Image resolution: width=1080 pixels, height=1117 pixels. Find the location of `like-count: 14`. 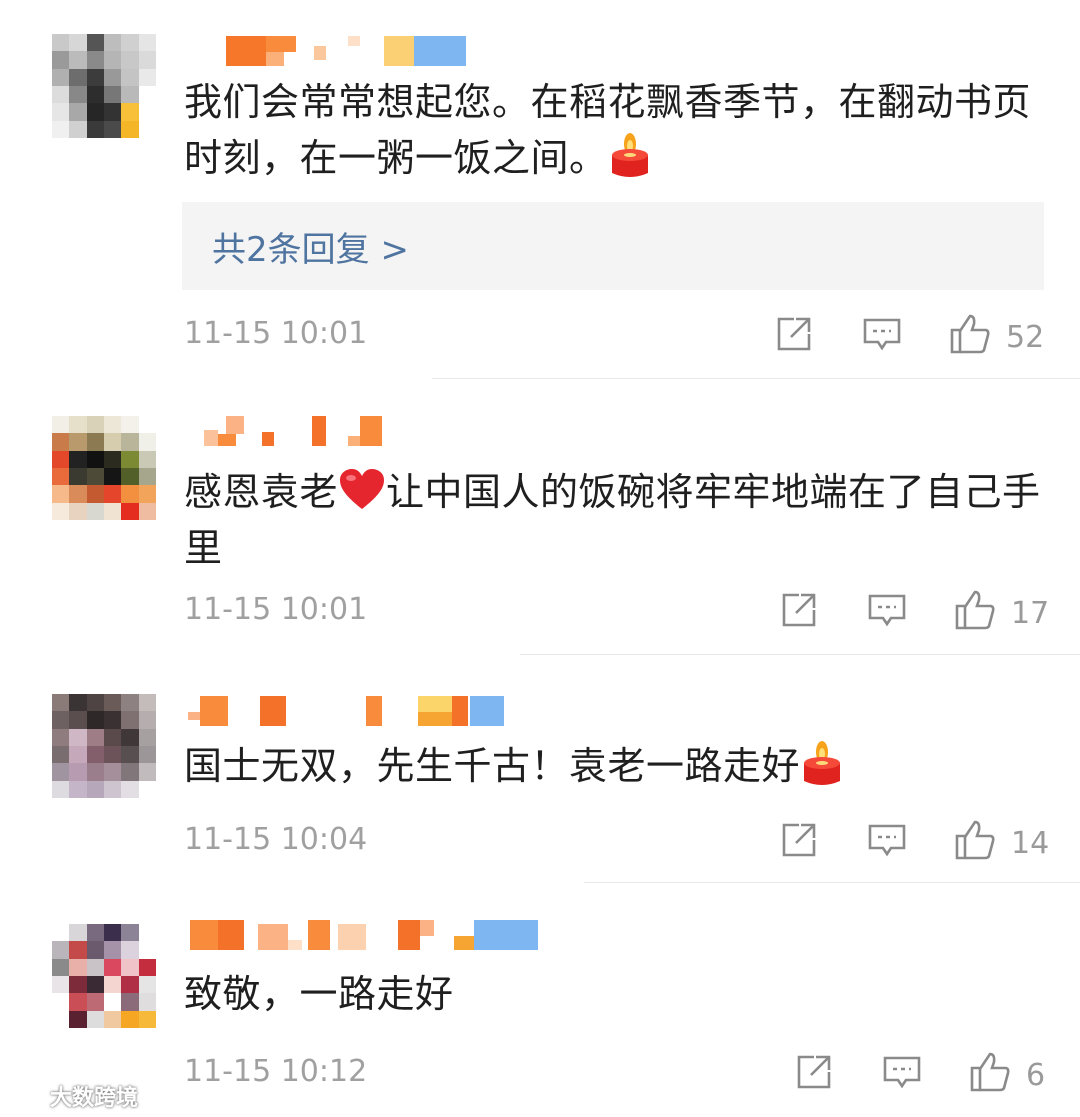

like-count: 14 is located at coordinates (1030, 843).